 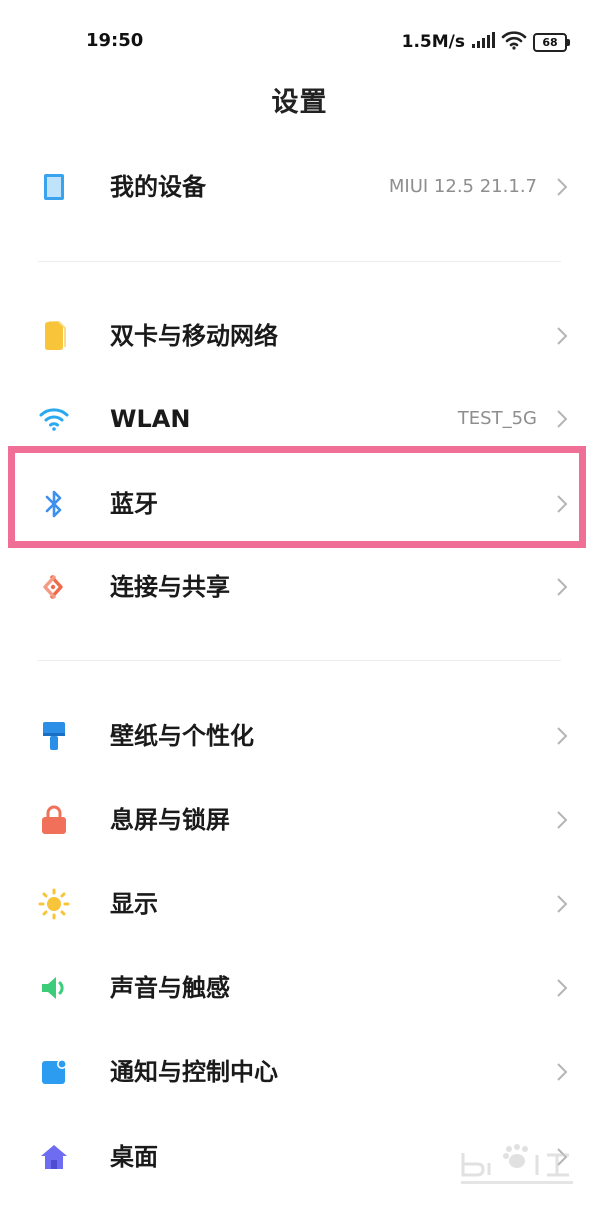 What do you see at coordinates (134, 904) in the screenshot?
I see `row-label: 显示` at bounding box center [134, 904].